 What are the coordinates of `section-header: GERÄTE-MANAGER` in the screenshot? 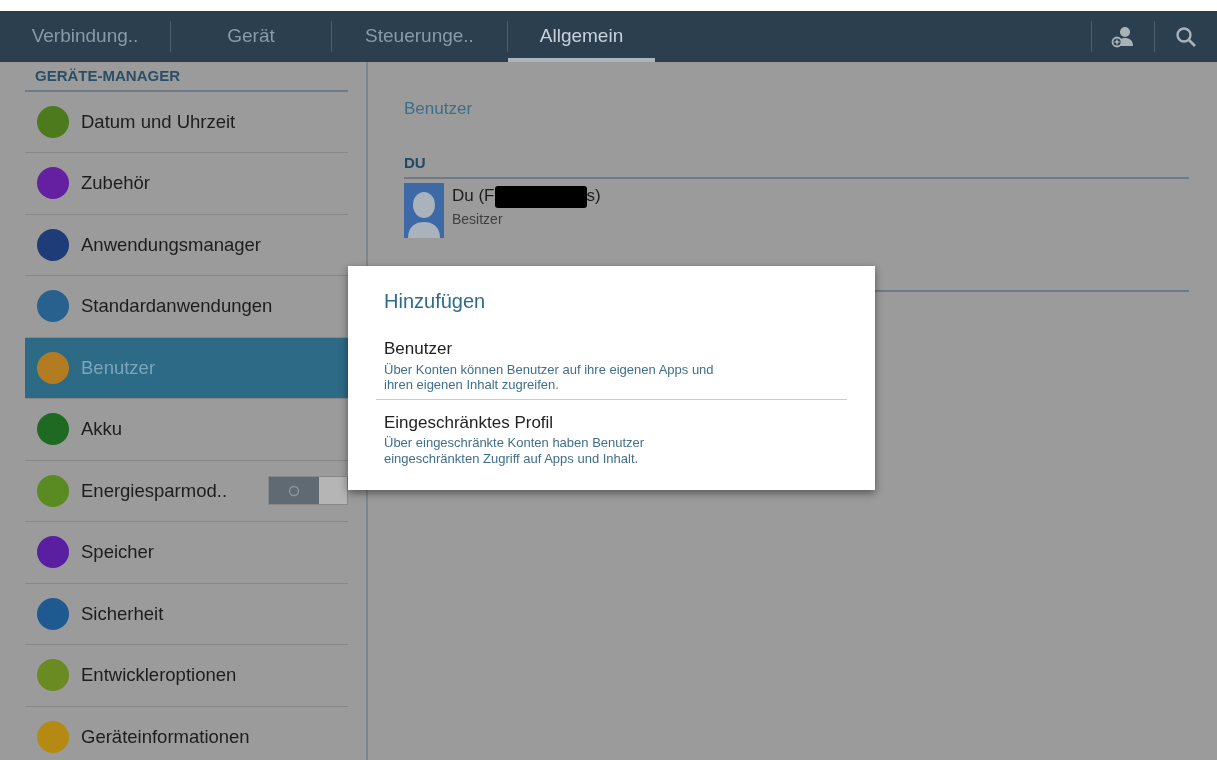 It's located at (186, 77).